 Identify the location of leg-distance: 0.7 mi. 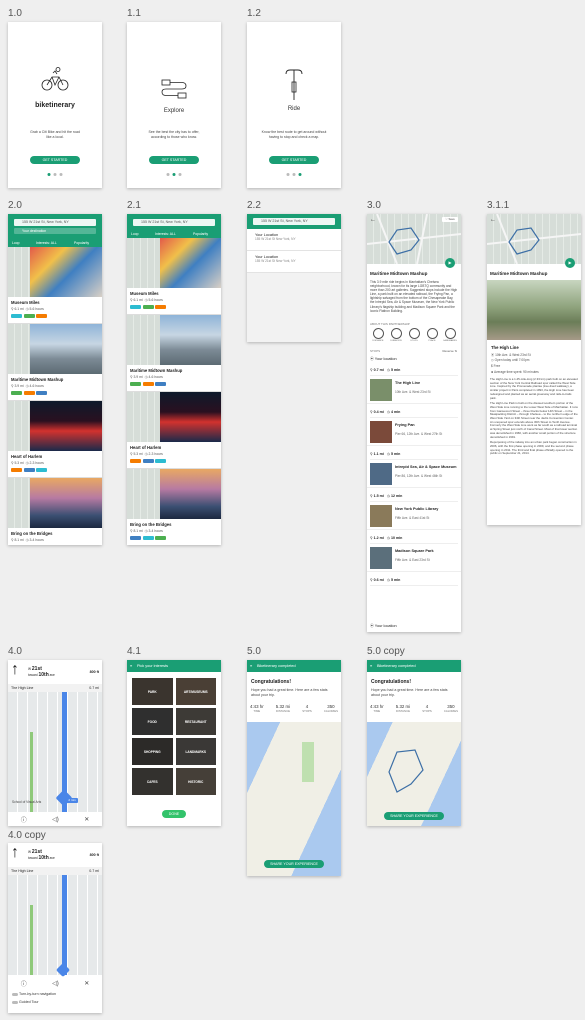
(378, 370).